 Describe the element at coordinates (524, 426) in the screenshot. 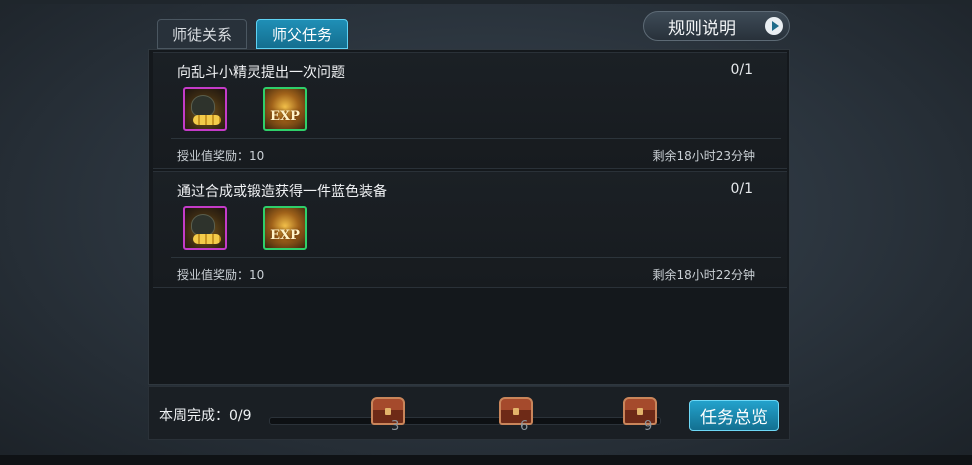

I see `chest-threshold: 6` at that location.